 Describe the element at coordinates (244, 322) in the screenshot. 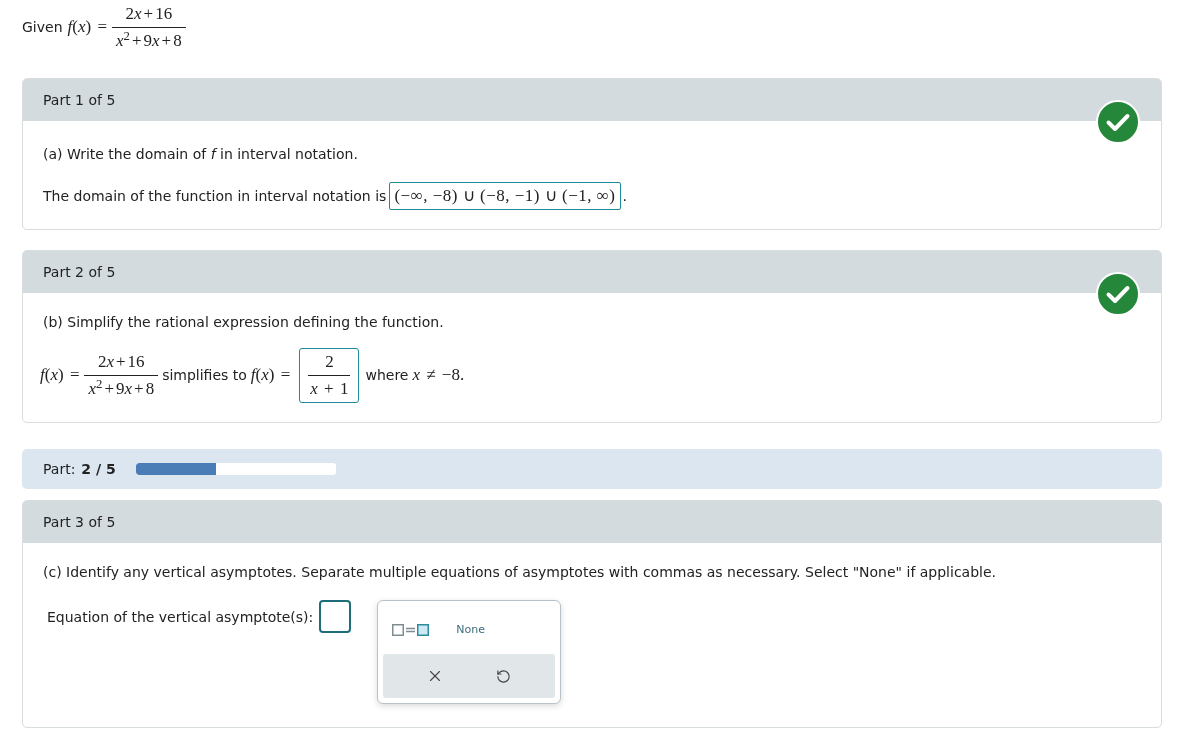

I see `question-text: (b) Simplify the rational expression defining the function.` at that location.